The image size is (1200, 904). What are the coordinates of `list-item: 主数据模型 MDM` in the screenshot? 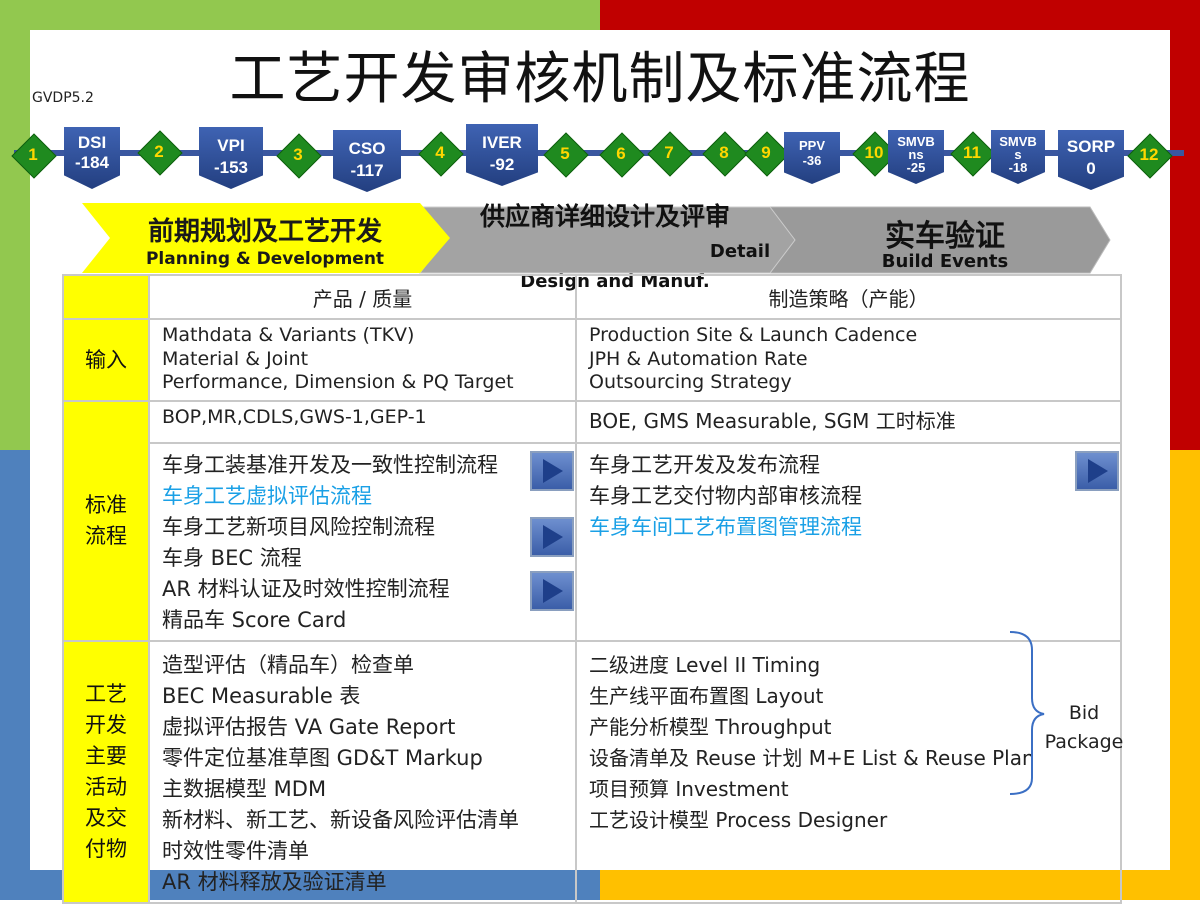 It's located at (244, 789).